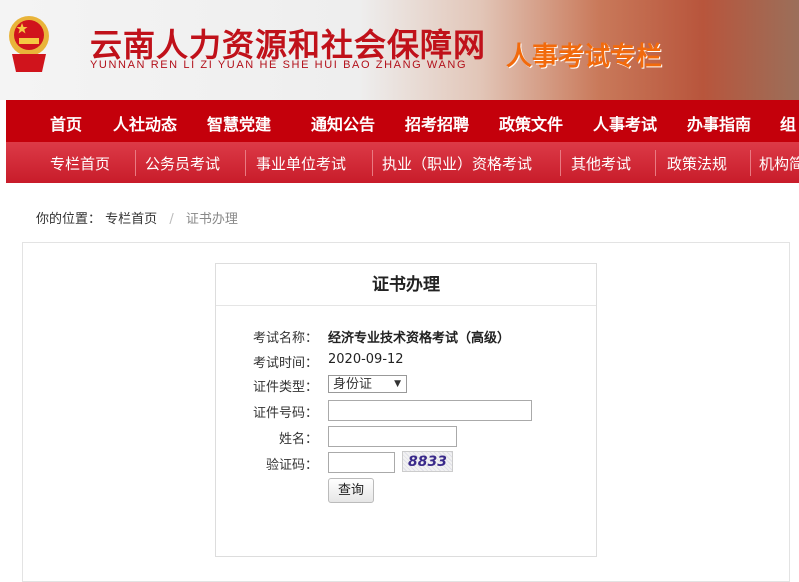  I want to click on main-nav: 首页 人社动态 智慧党建 通知公告 招考招聘 政策文件 人事考试 办事指南 组, so click(402, 121).